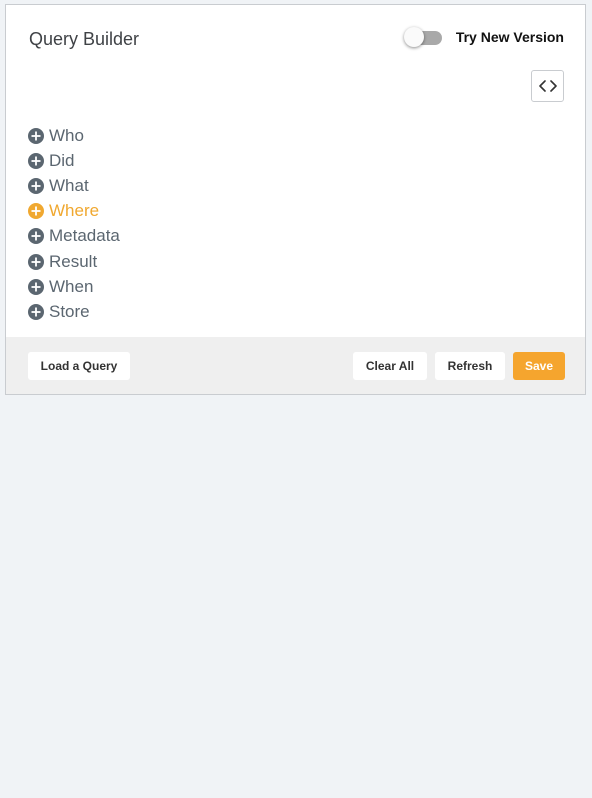  I want to click on section-label: When, so click(71, 286).